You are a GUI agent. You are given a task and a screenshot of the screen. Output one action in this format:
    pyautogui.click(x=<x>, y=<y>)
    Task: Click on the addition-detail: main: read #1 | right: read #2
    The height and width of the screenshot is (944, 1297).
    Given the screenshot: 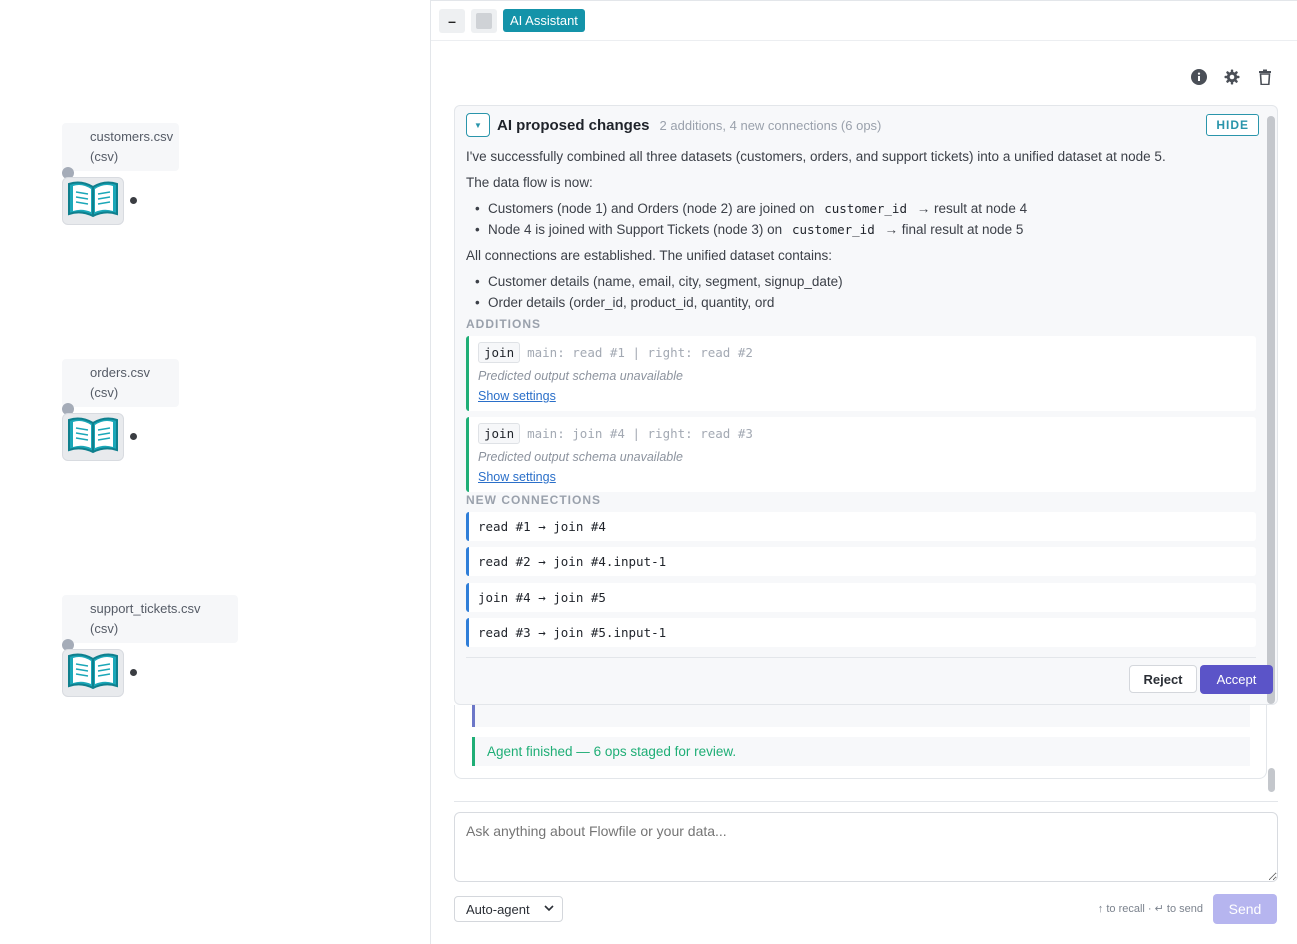 What is the action you would take?
    pyautogui.click(x=640, y=352)
    